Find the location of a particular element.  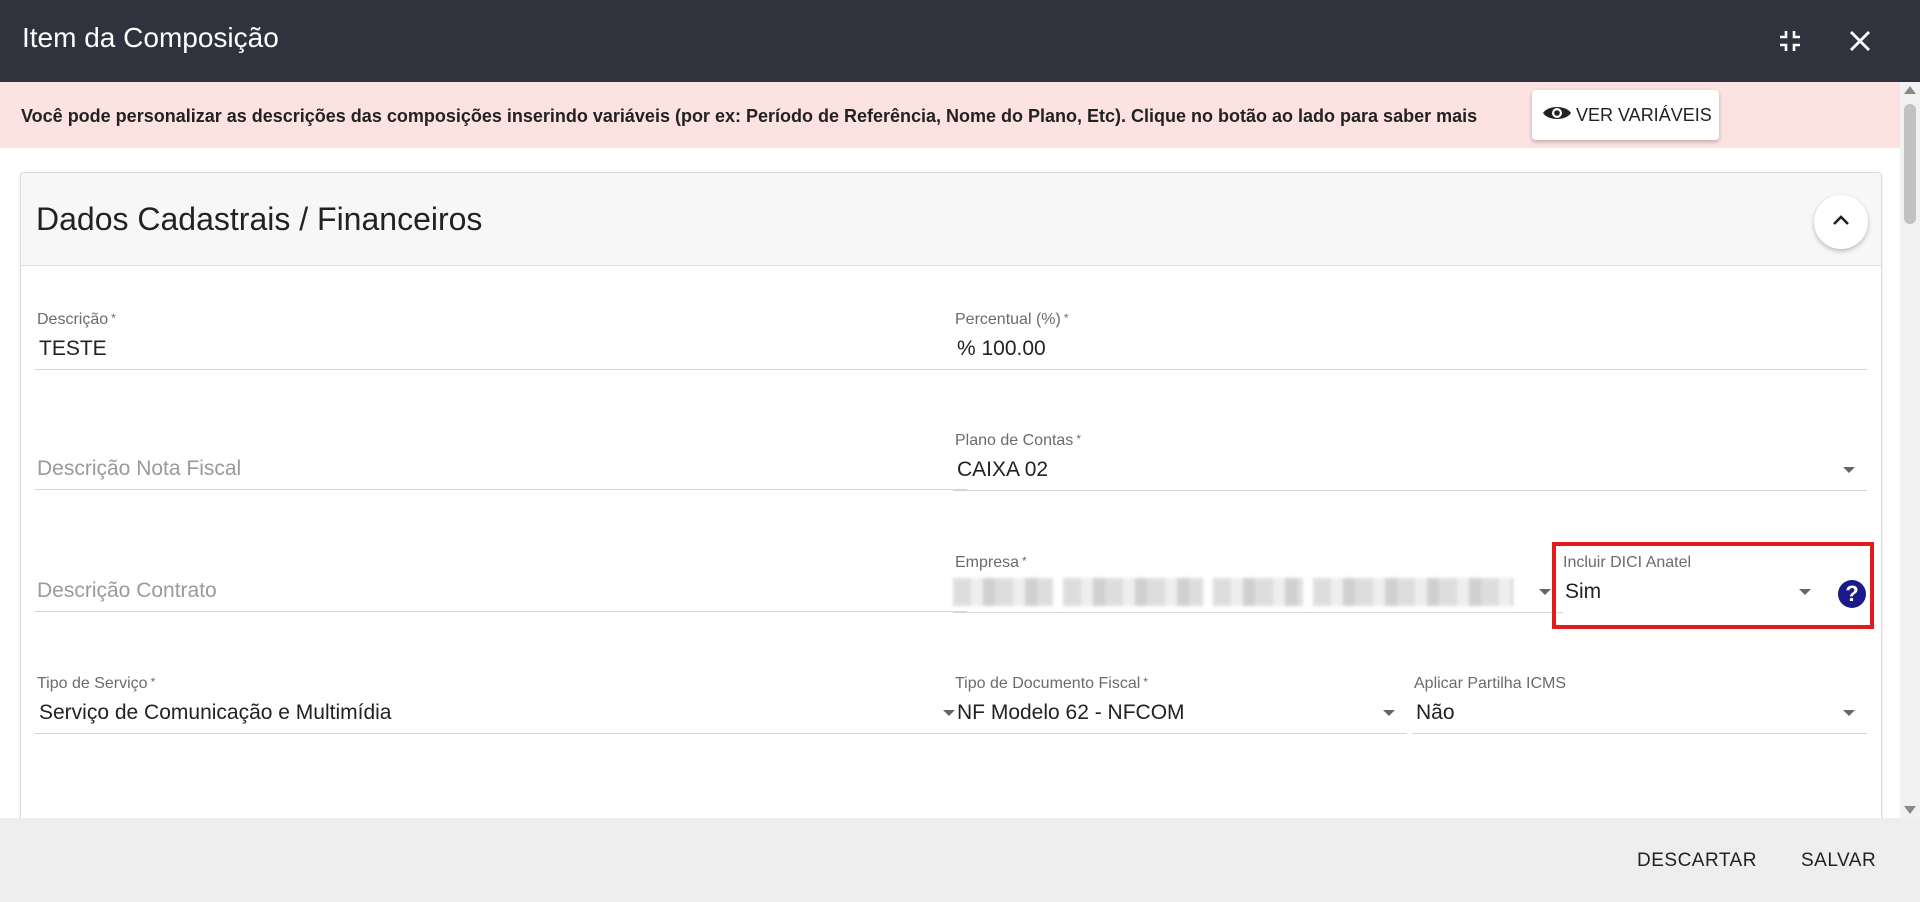

descricao-label: Descrição * is located at coordinates (76, 319).